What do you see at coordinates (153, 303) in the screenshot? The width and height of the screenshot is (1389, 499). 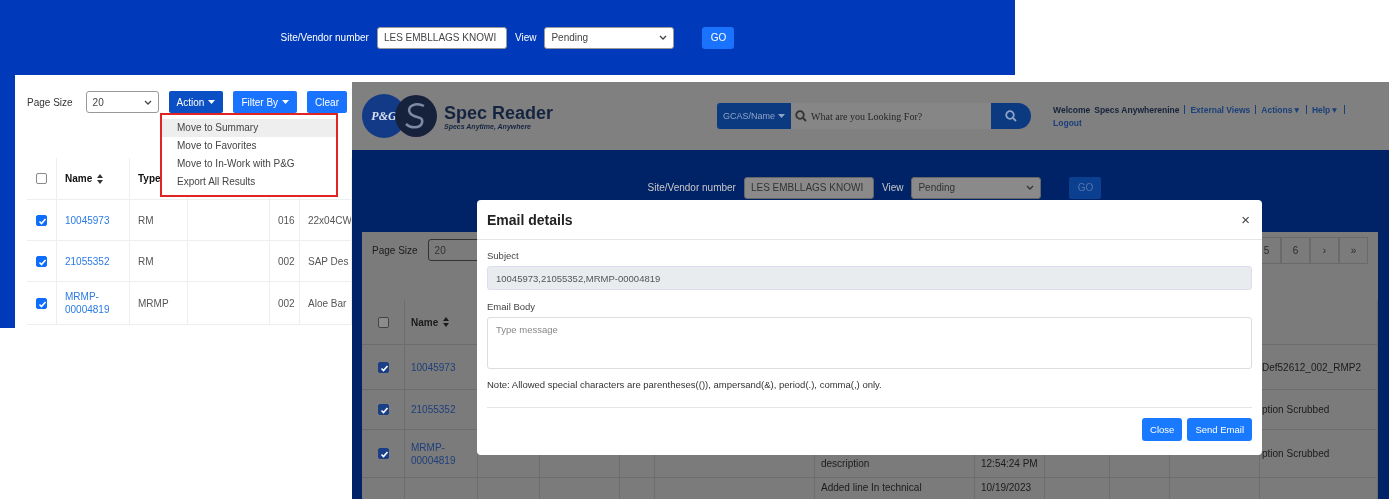 I see `table-cell: MRMP` at bounding box center [153, 303].